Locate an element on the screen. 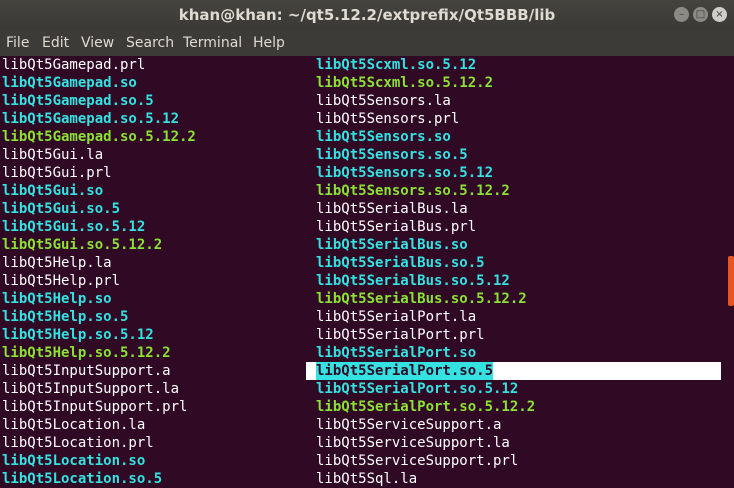 The image size is (734, 488). menu-bar: File Edit View Search Terminal Help is located at coordinates (367, 43).